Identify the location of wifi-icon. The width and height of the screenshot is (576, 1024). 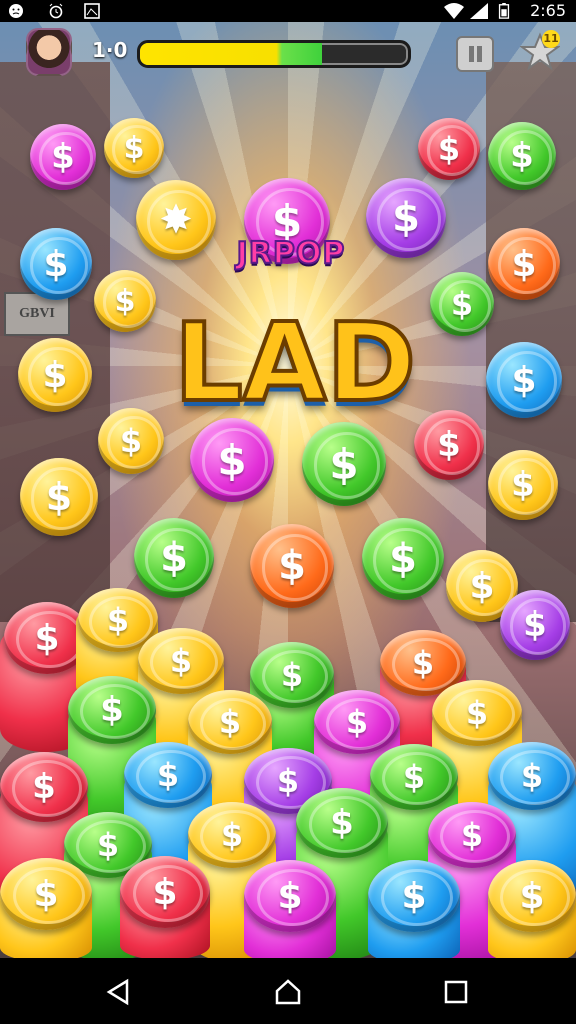
(454, 11).